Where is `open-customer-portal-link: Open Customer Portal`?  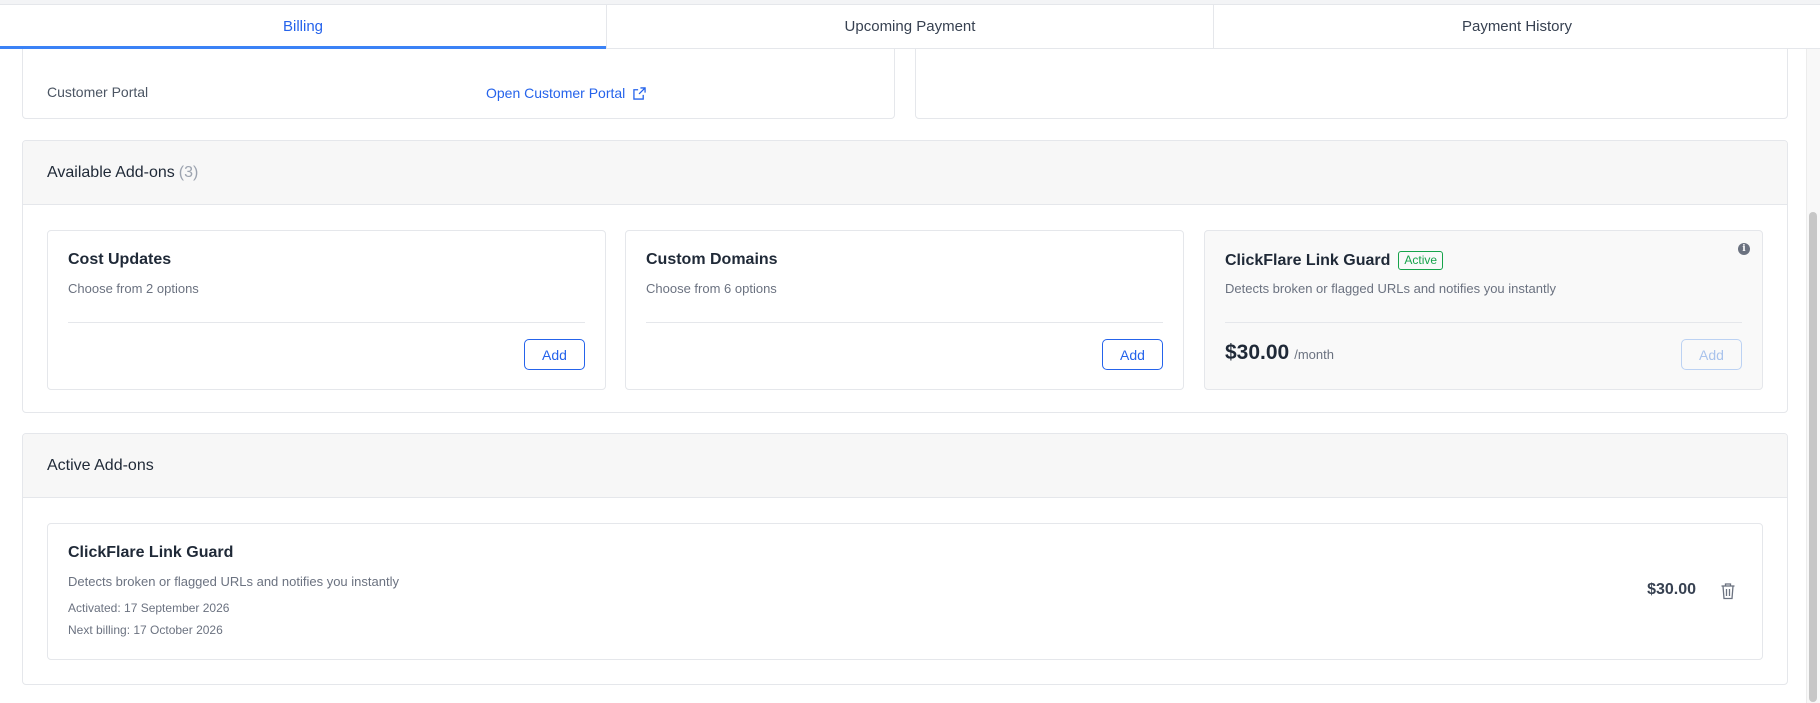 open-customer-portal-link: Open Customer Portal is located at coordinates (566, 93).